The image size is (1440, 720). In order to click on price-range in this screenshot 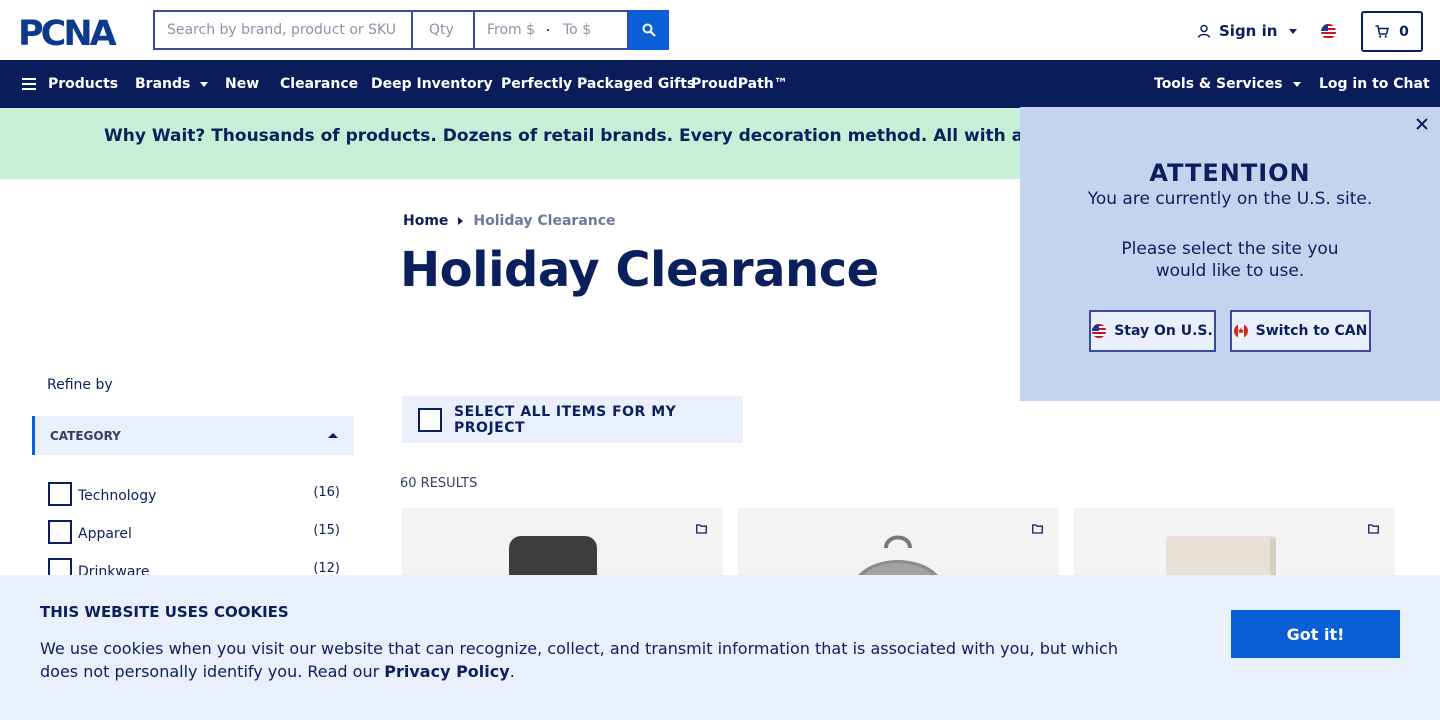, I will do `click(551, 30)`.